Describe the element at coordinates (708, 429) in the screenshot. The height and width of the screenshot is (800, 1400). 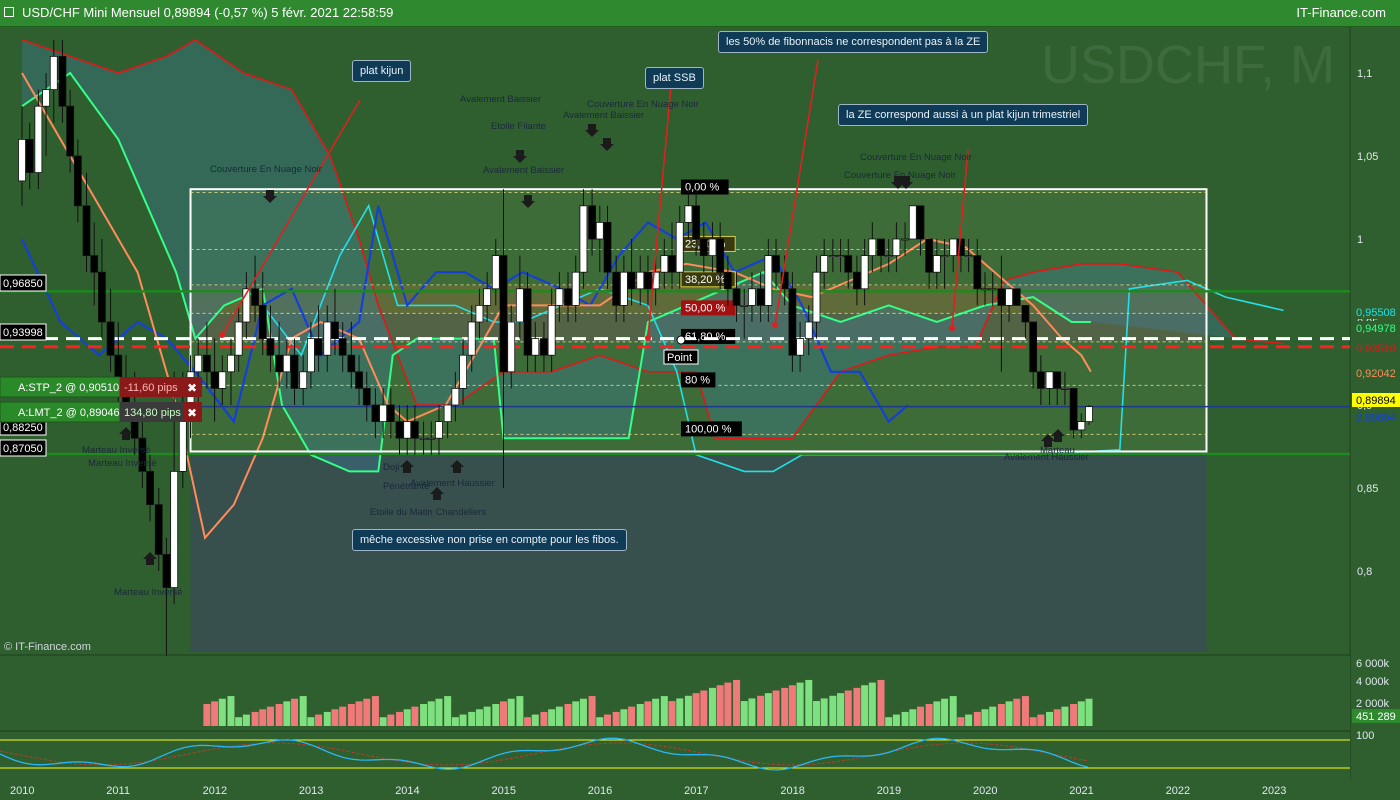
I see `fib-level-label: 100,00 %` at that location.